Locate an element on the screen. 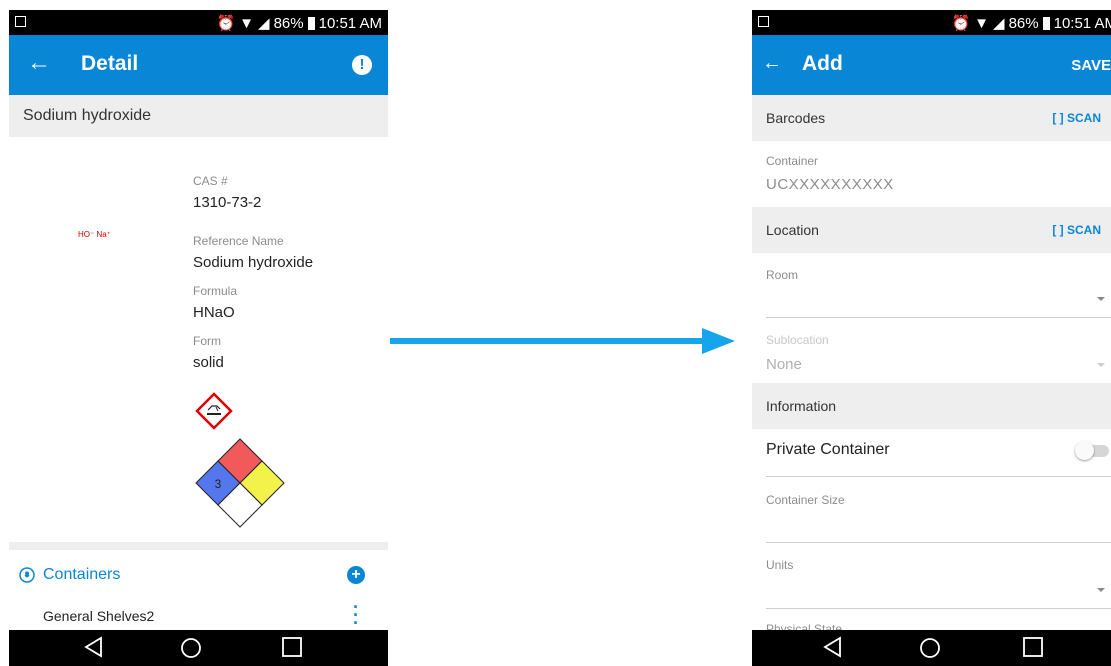 Image resolution: width=1111 pixels, height=666 pixels. location-label: Location is located at coordinates (792, 230).